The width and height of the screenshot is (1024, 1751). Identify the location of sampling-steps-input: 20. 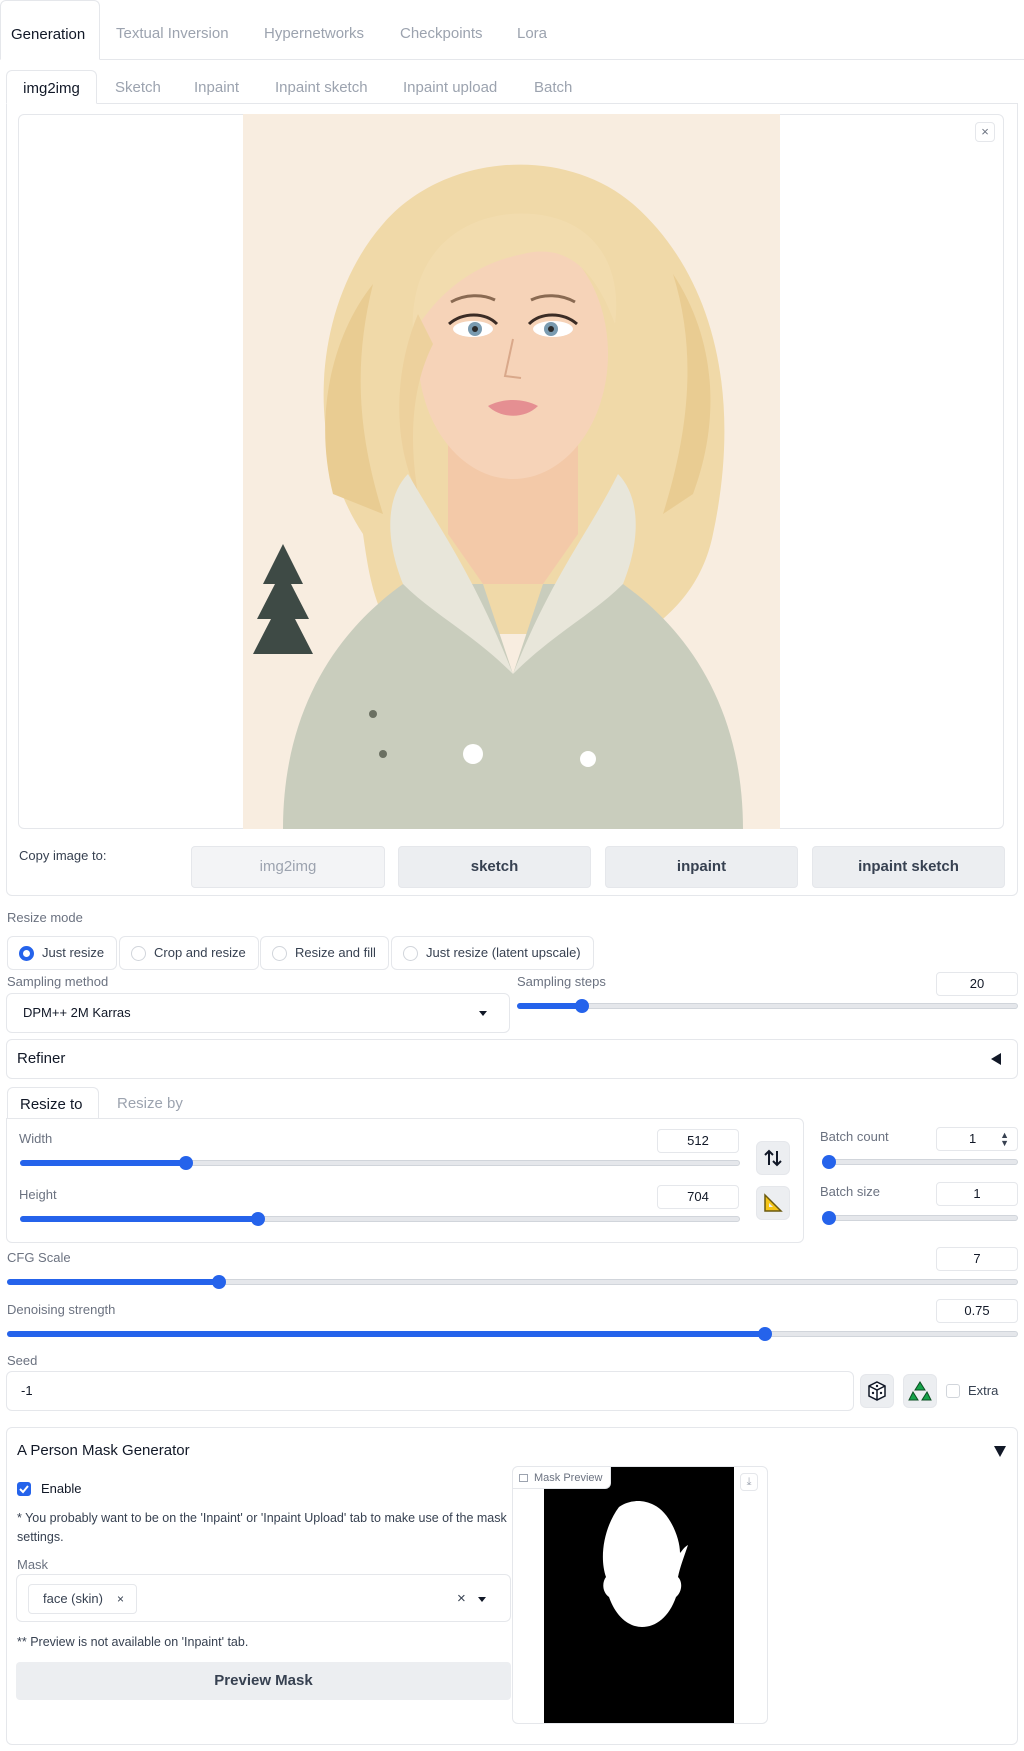
(977, 984).